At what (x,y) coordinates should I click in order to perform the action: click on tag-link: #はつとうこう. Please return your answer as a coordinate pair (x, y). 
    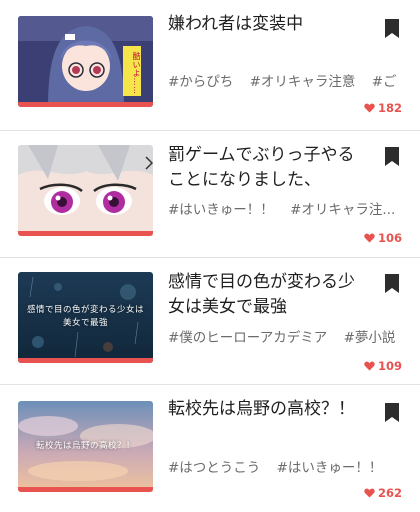
    Looking at the image, I should click on (214, 468).